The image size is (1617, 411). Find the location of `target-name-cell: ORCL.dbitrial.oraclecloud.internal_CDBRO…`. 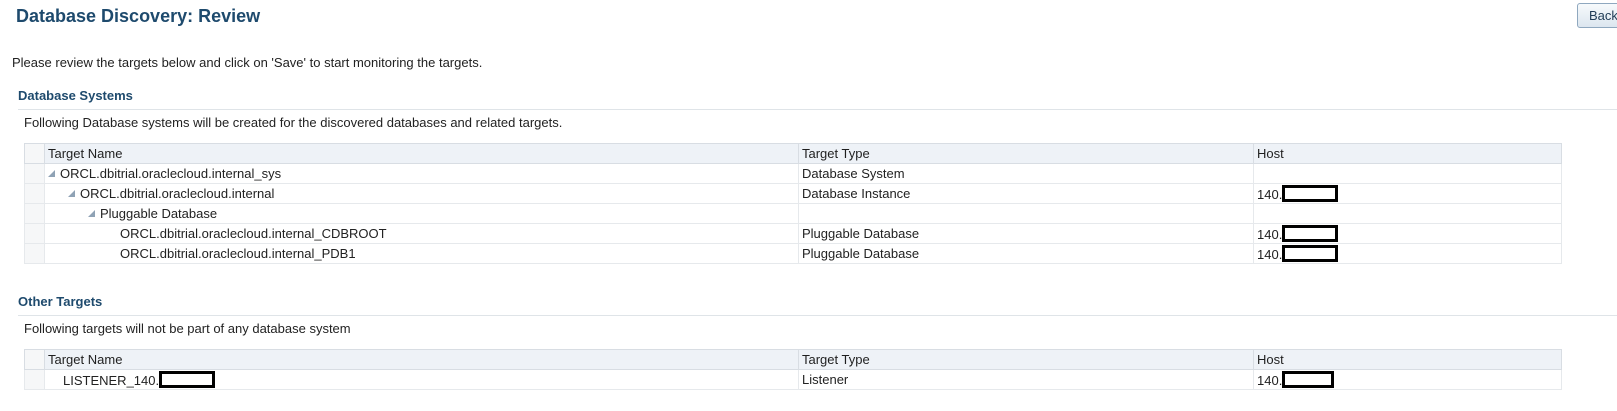

target-name-cell: ORCL.dbitrial.oraclecloud.internal_CDBRO… is located at coordinates (421, 233).